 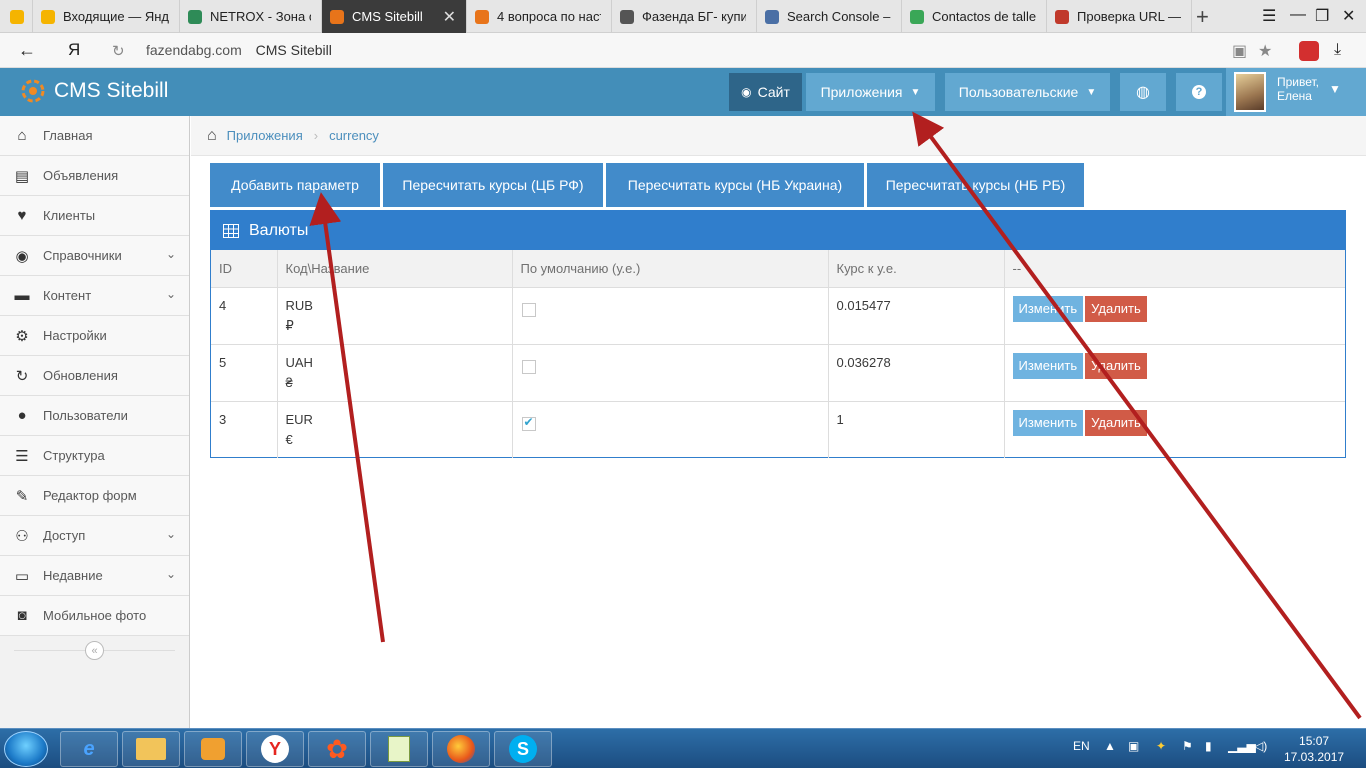 What do you see at coordinates (735, 185) in the screenshot?
I see `recalc-nbu-button: Пересчитать курсы (НБ Украина)` at bounding box center [735, 185].